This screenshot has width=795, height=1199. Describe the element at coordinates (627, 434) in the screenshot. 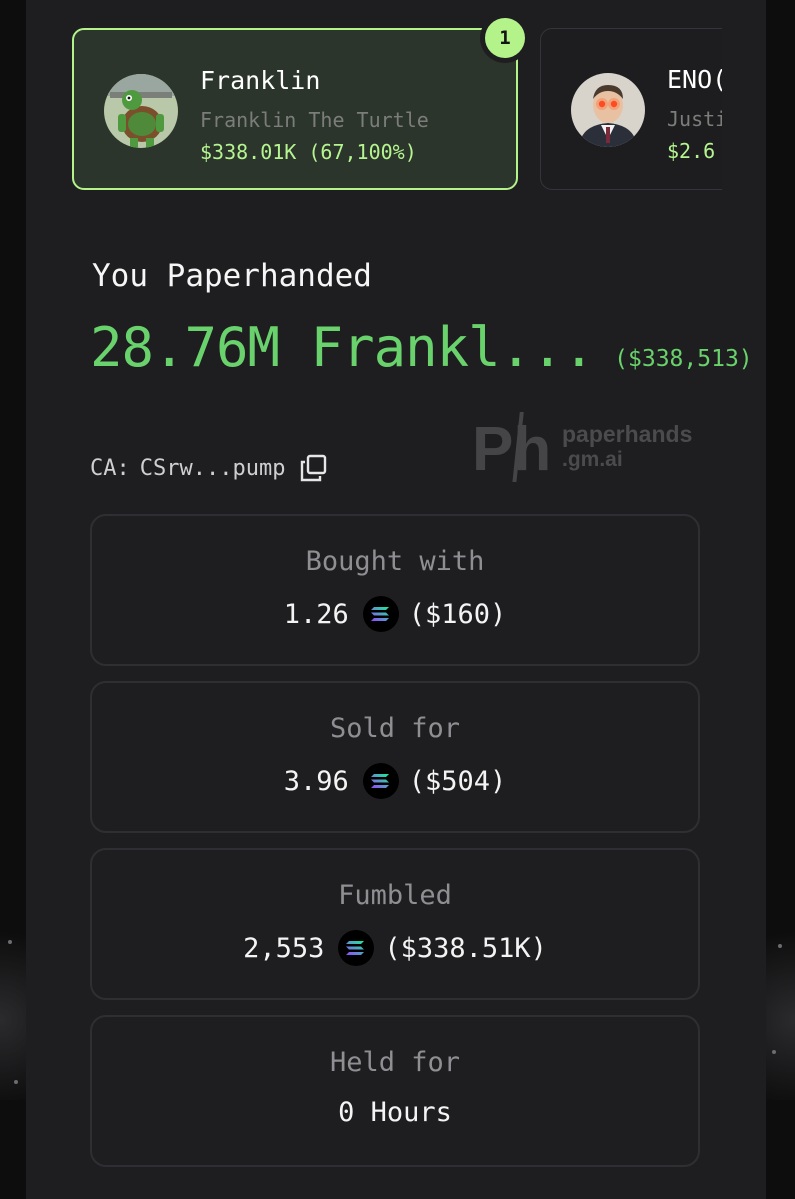

I see `watermark-line1: paperhands` at that location.